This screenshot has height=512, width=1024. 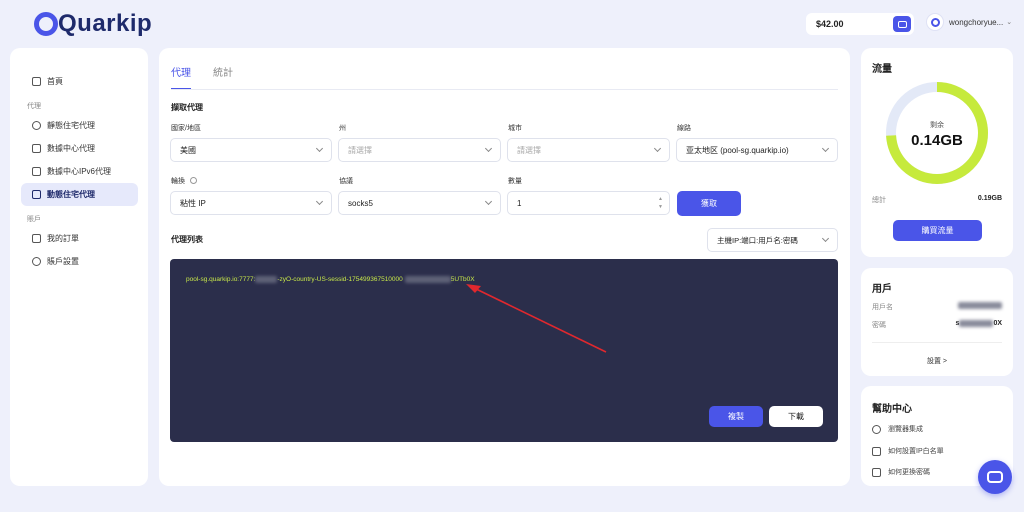 I want to click on user-menu: wongchoryue... ⌄, so click(x=969, y=22).